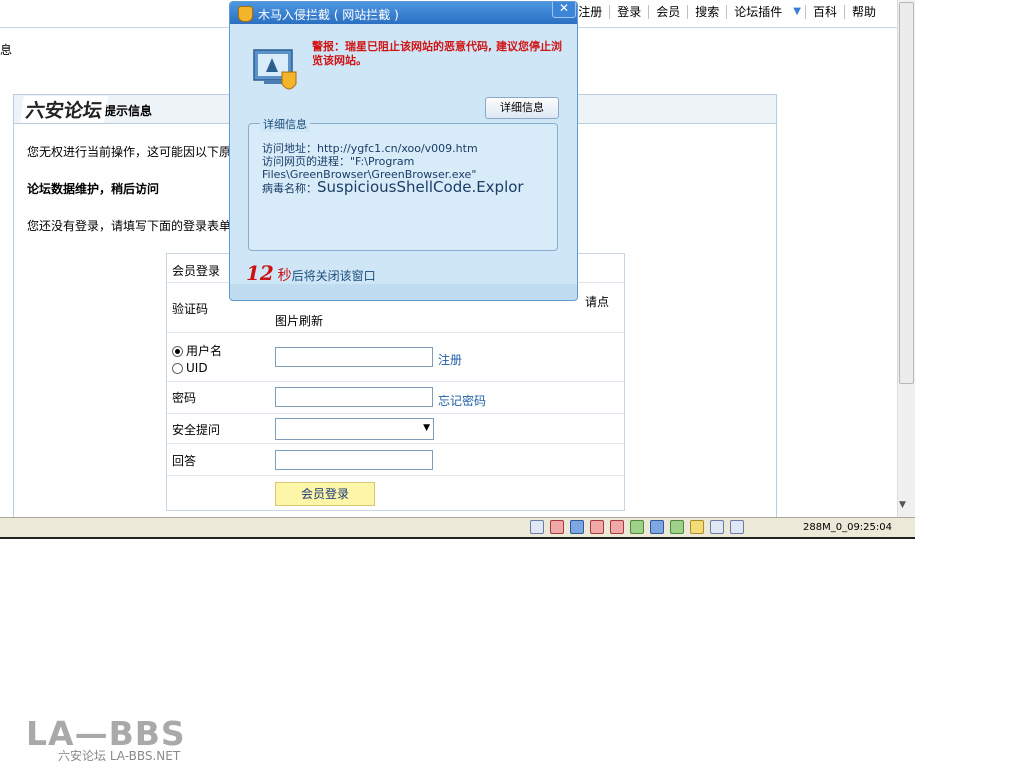 Image resolution: width=1024 pixels, height=768 pixels. Describe the element at coordinates (420, 187) in the screenshot. I see `virus-name: SuspiciousShellCode.Explor` at that location.